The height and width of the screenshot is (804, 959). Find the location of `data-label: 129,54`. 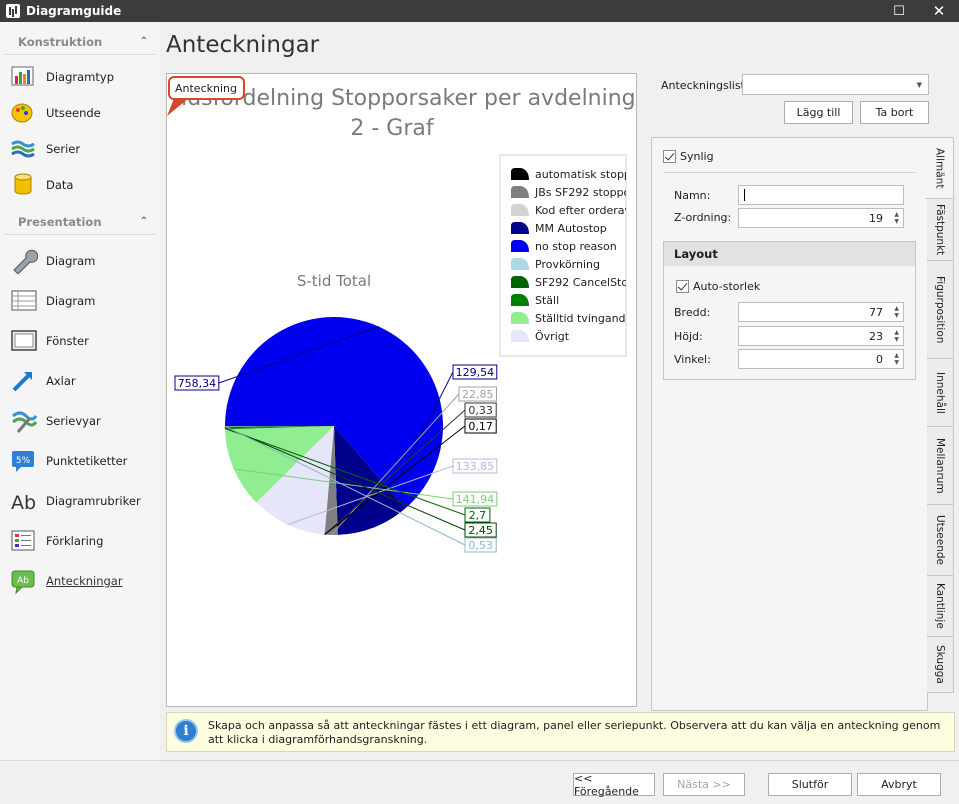

data-label: 129,54 is located at coordinates (475, 372).